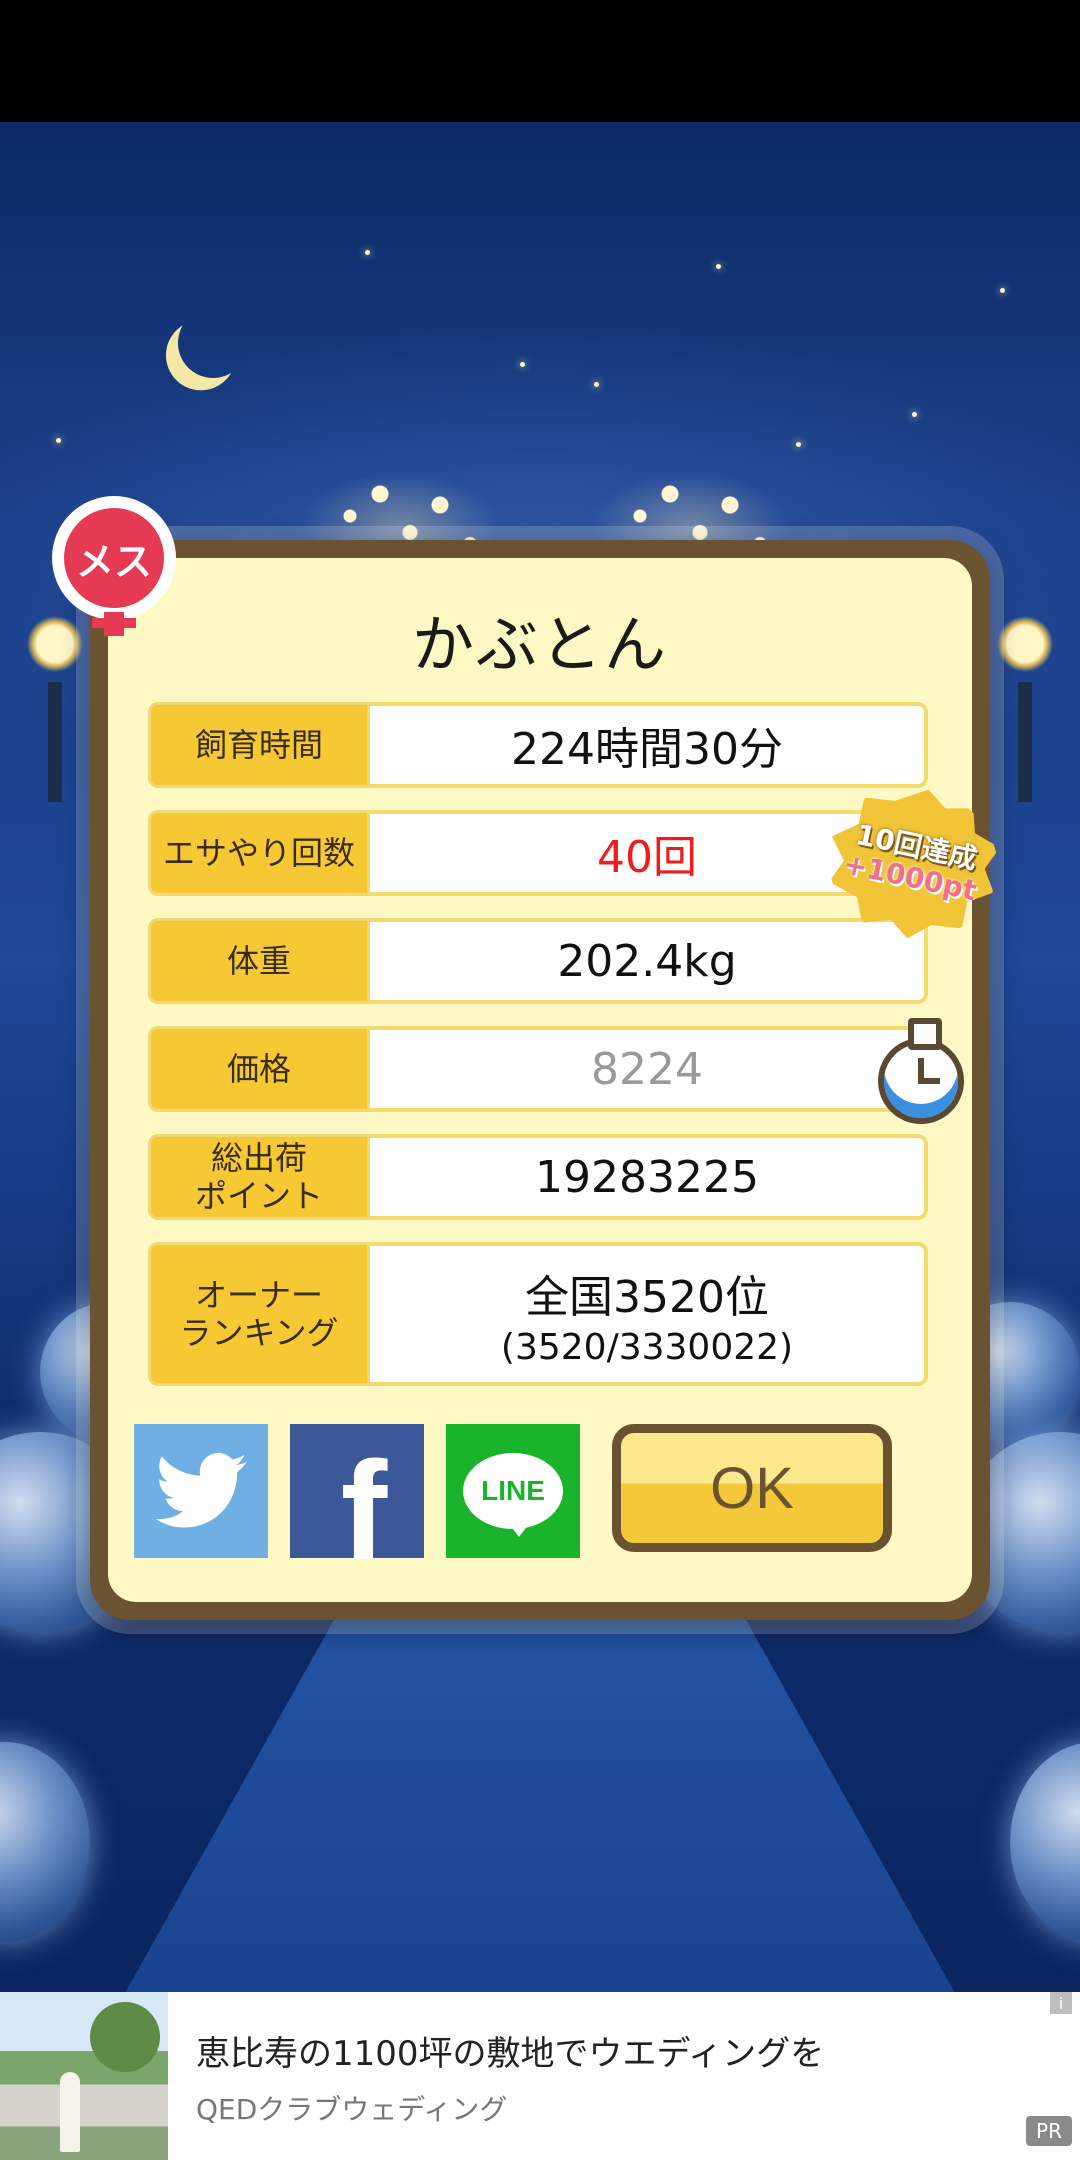 The height and width of the screenshot is (2160, 1080). I want to click on stat-row-shipping-points: 総出荷 ポイント 19283225, so click(538, 1177).